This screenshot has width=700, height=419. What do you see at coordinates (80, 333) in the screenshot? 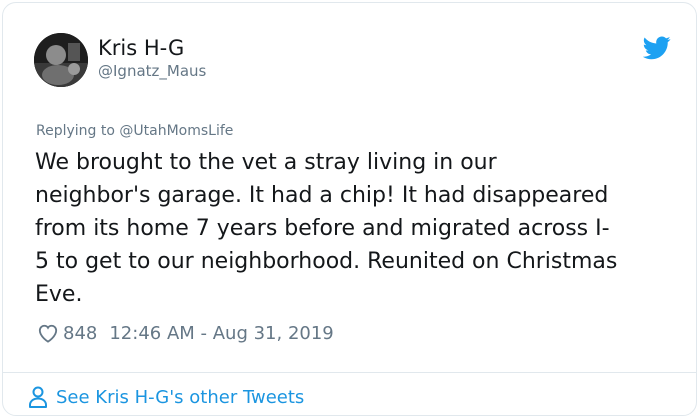
I see `like-count: 848` at bounding box center [80, 333].